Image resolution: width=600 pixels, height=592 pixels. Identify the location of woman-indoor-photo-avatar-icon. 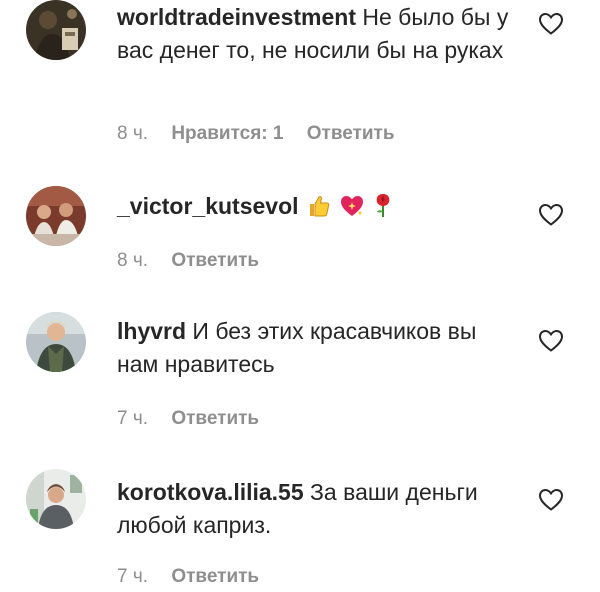
(56, 499).